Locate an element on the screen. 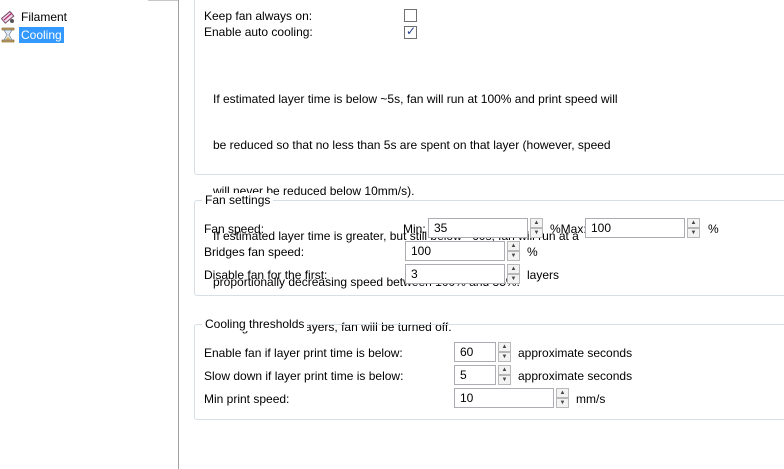  fan-max-spinner: ▲ ▼ is located at coordinates (693, 228).